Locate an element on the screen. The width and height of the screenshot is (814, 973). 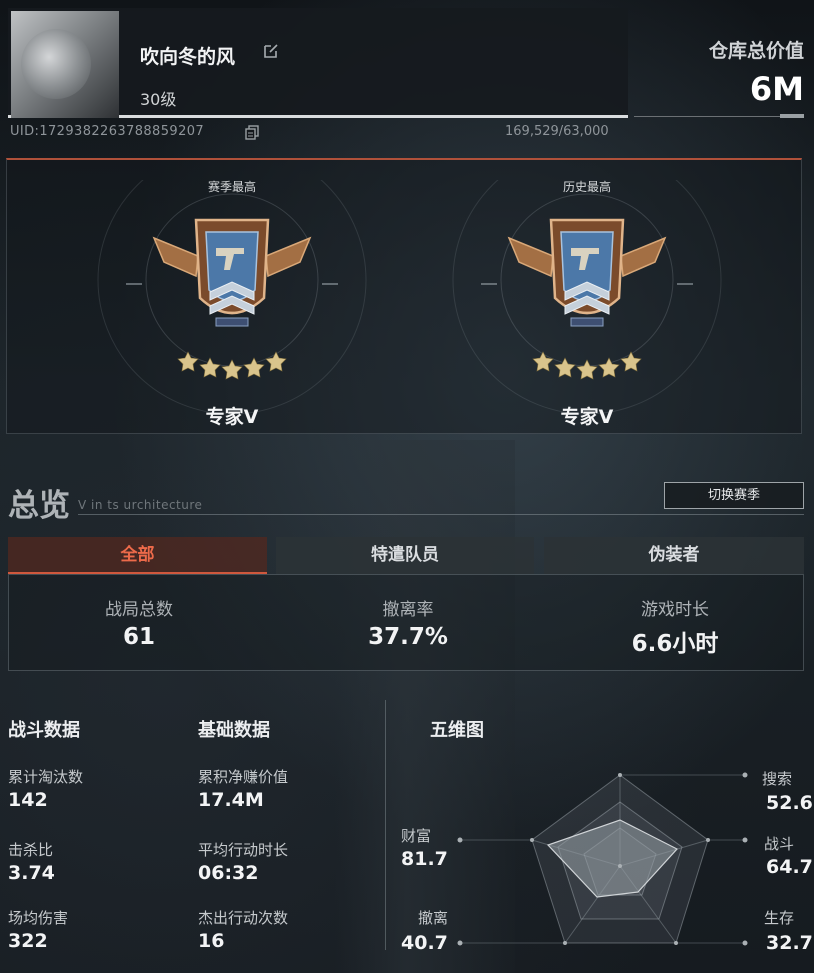
metric-value: 16 is located at coordinates (211, 941).